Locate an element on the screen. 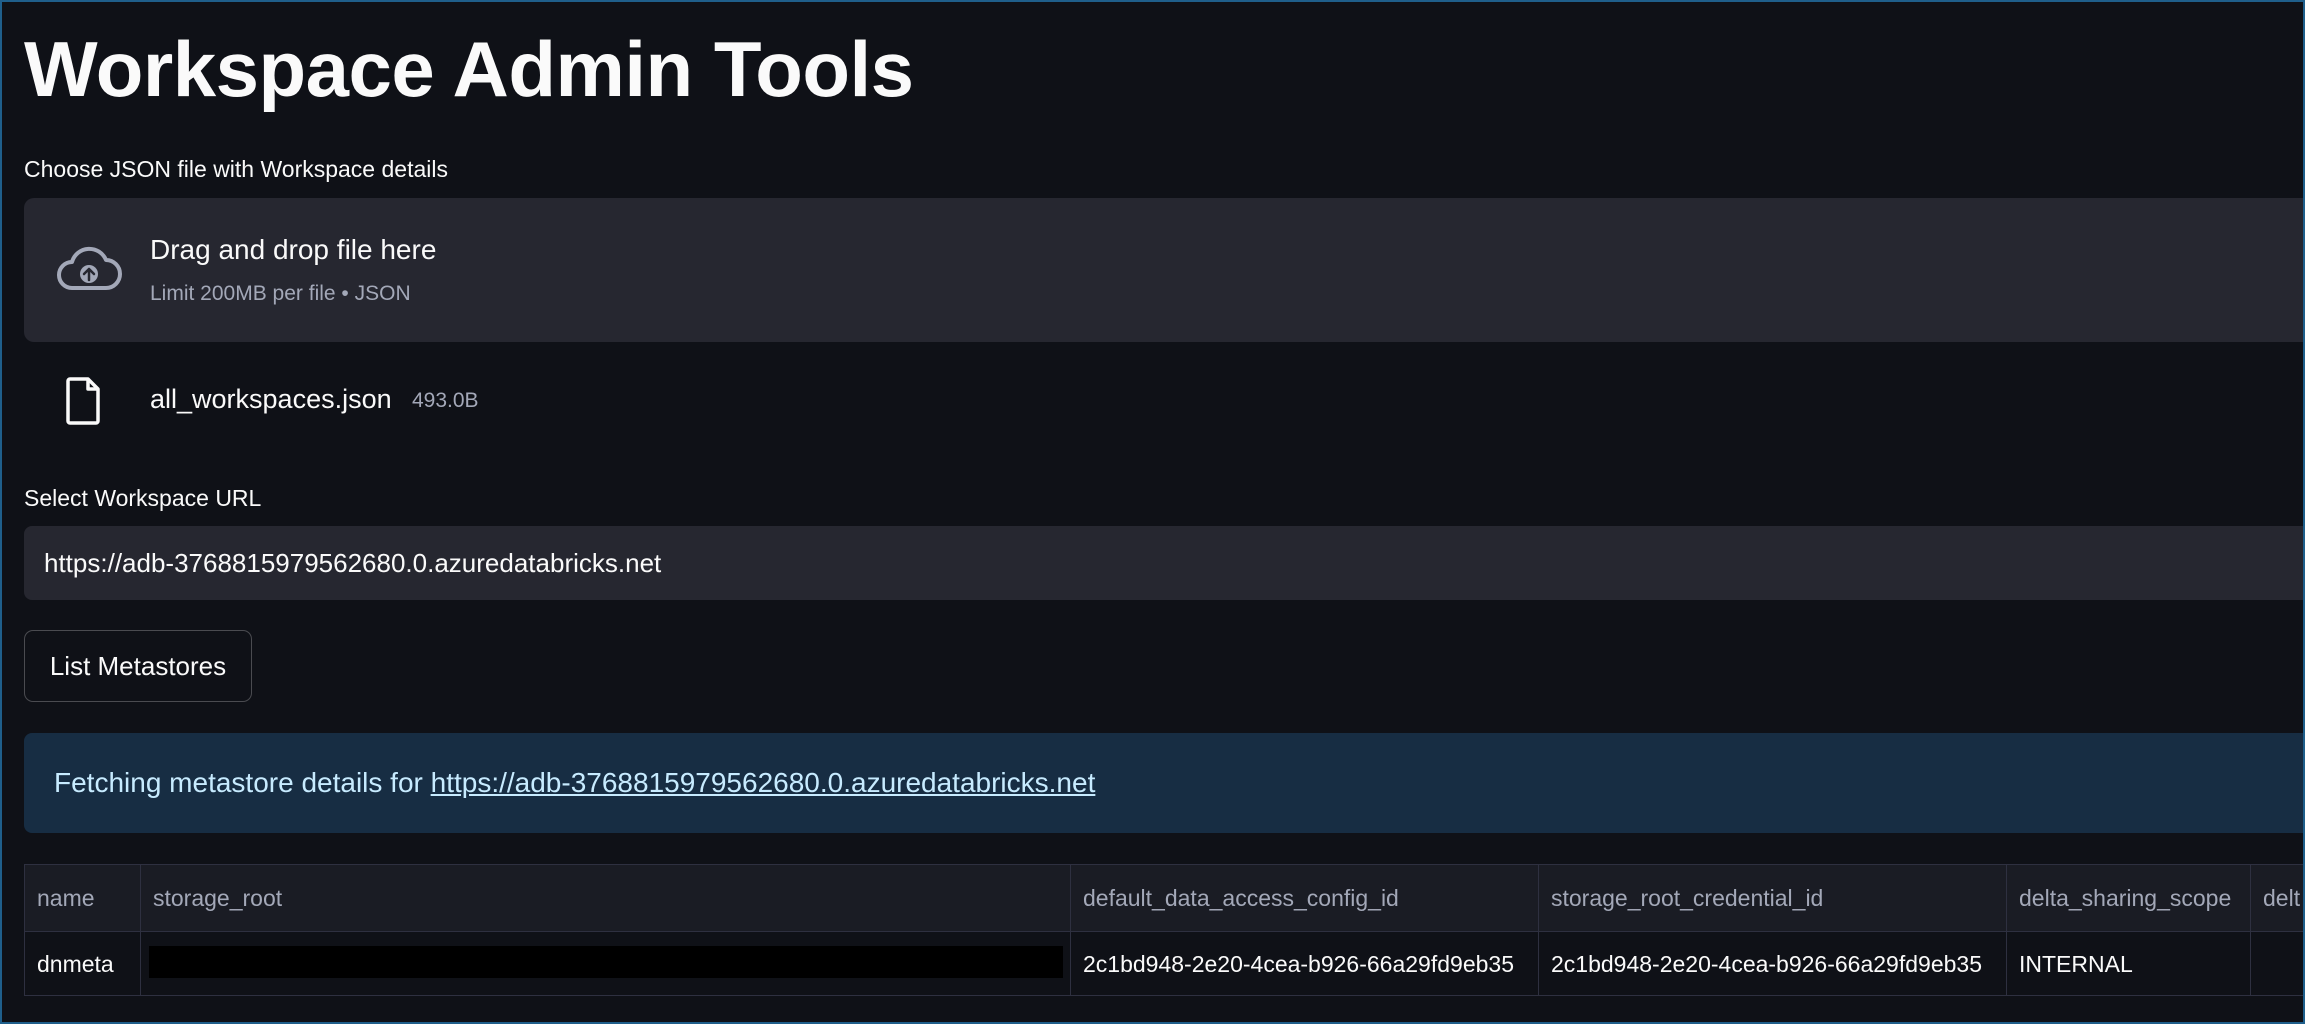 This screenshot has width=2305, height=1024. column-header-default-data-access-config-id: default_data_access_config_id is located at coordinates (1305, 898).